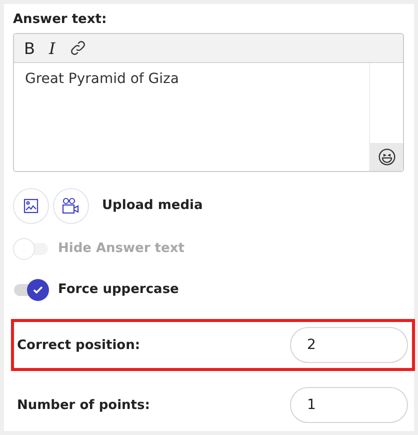 This screenshot has height=435, width=418. Describe the element at coordinates (152, 206) in the screenshot. I see `upload-media-label: Upload media` at that location.